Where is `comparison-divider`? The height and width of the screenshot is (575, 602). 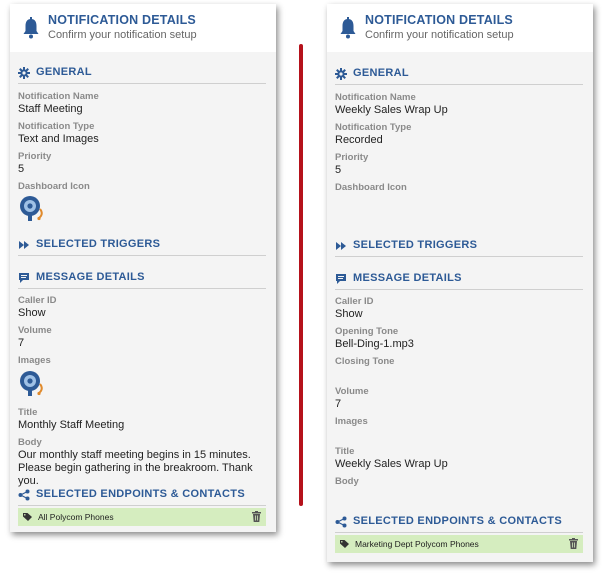 comparison-divider is located at coordinates (301, 275).